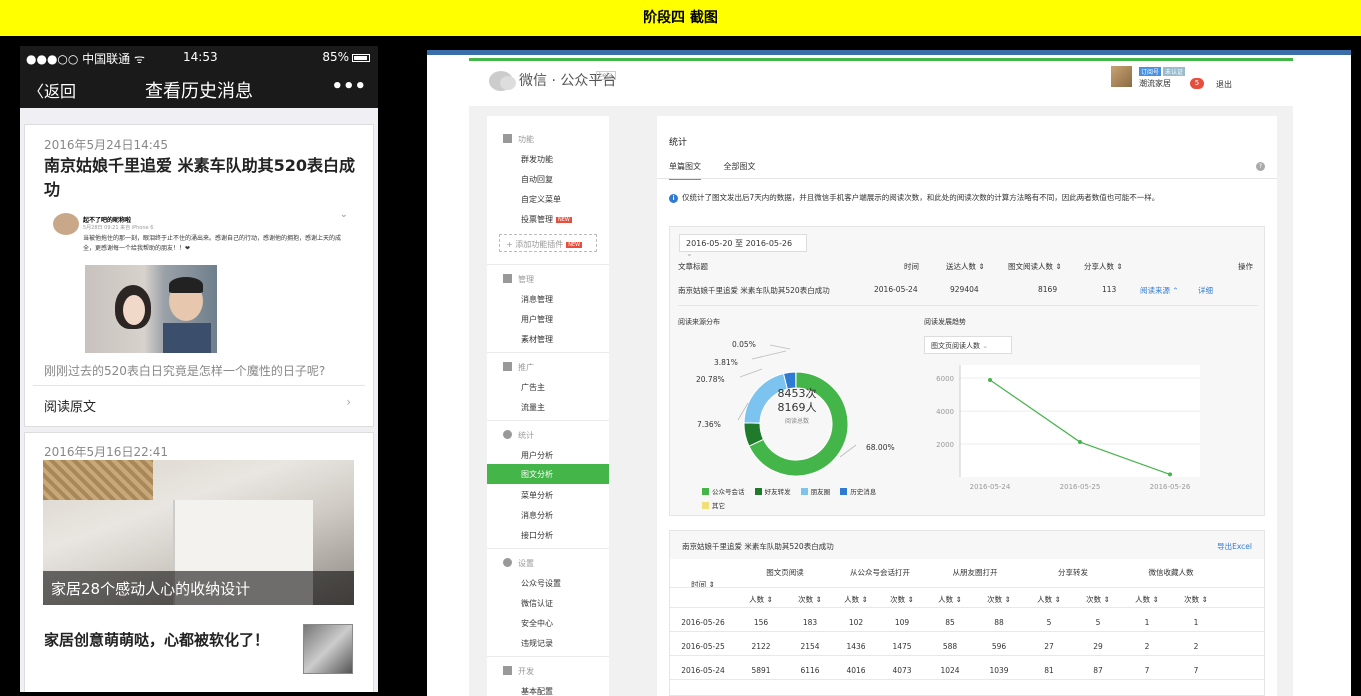  I want to click on sidebar-item: 用户分析, so click(537, 455).